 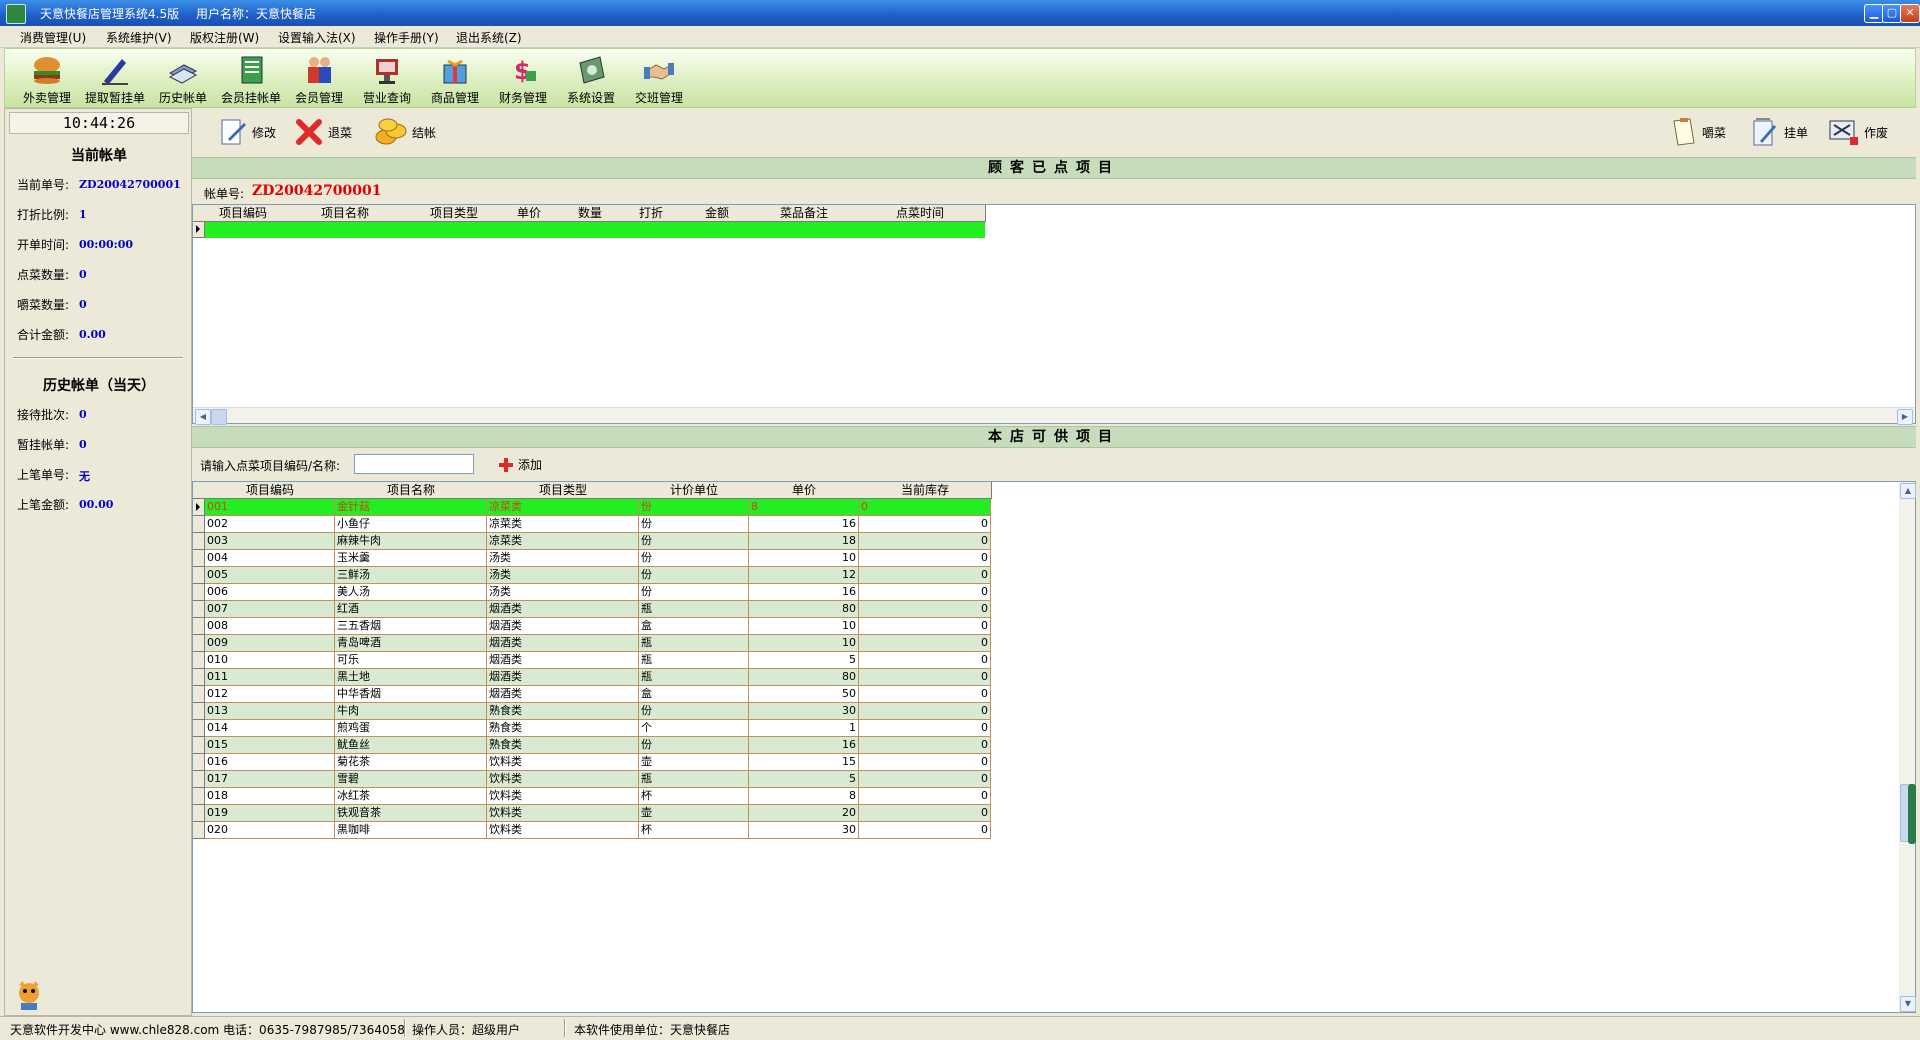 I want to click on menu-manual: 操作手册(Y), so click(x=406, y=37).